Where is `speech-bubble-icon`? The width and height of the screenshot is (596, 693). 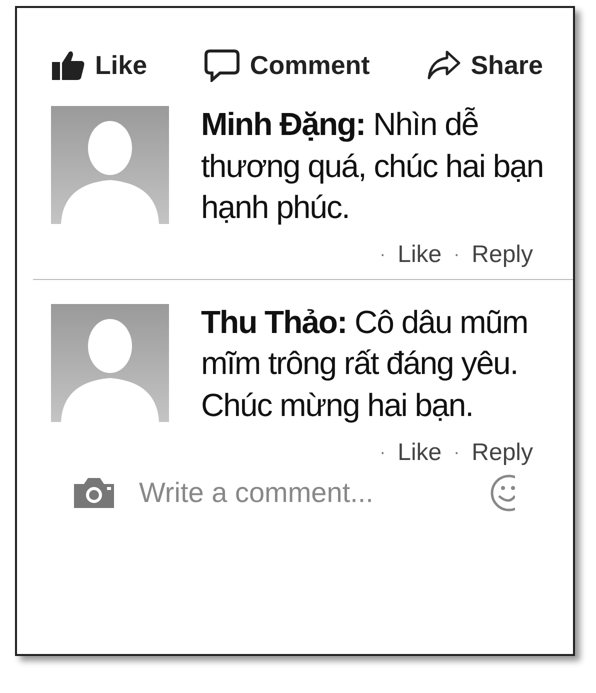 speech-bubble-icon is located at coordinates (222, 65).